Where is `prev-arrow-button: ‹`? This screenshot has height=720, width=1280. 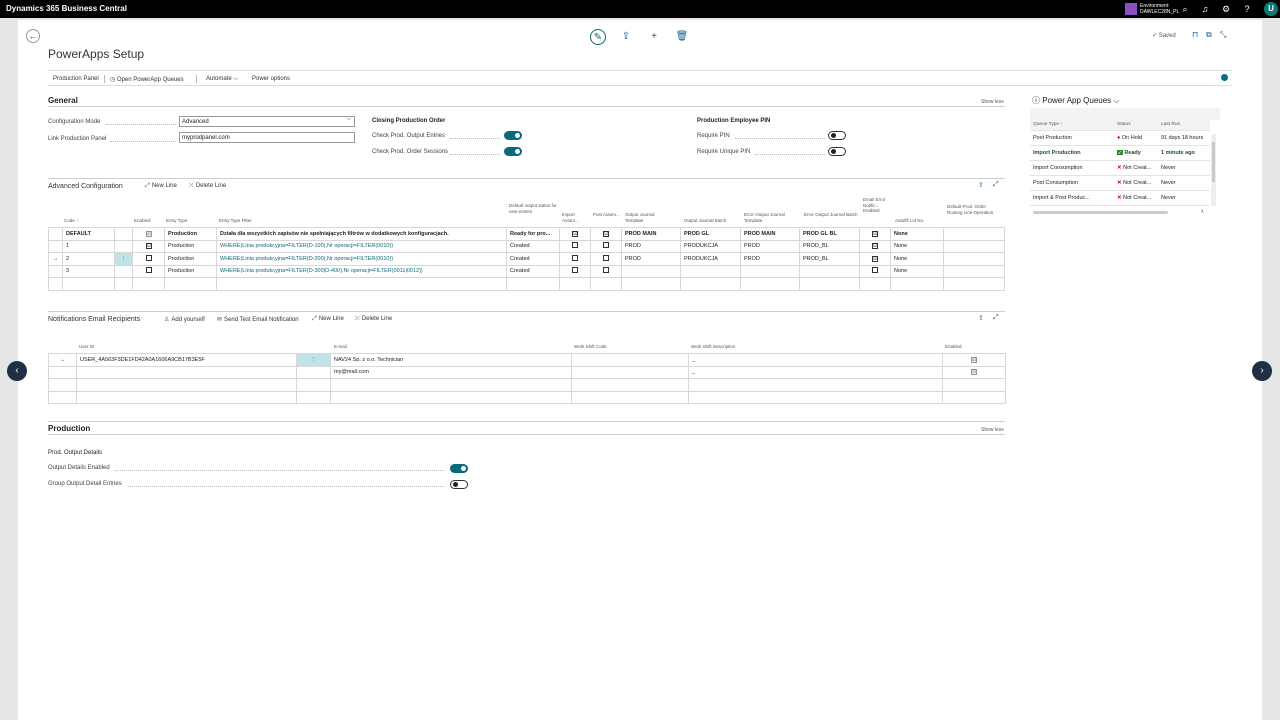
prev-arrow-button: ‹ is located at coordinates (17, 371).